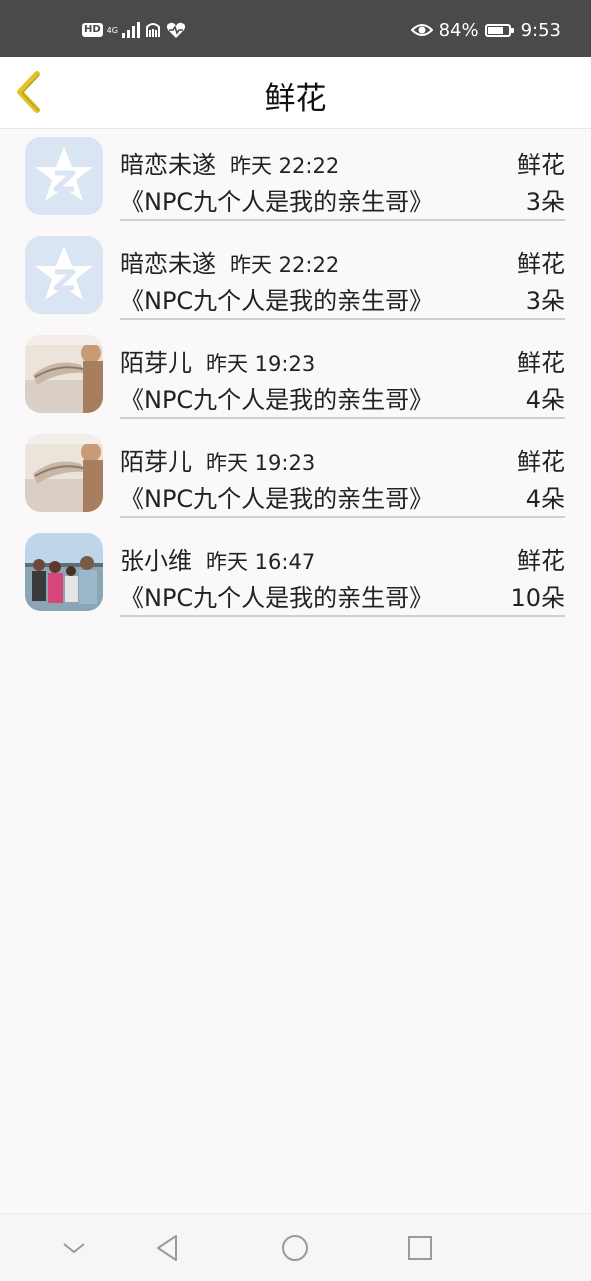 Image resolution: width=591 pixels, height=1281 pixels. What do you see at coordinates (295, 28) in the screenshot?
I see `status-bar: HD 4G 84% 9:53` at bounding box center [295, 28].